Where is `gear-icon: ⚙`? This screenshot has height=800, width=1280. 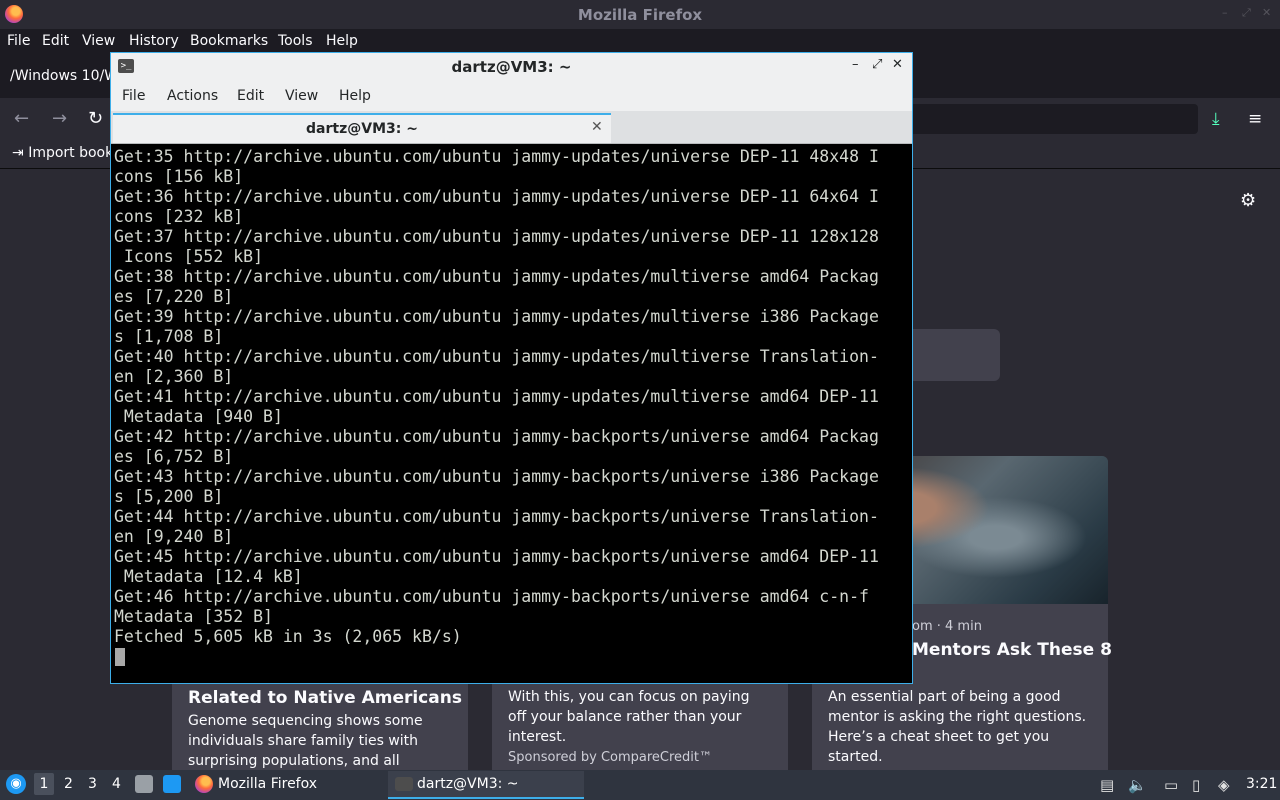
gear-icon: ⚙ is located at coordinates (1248, 200).